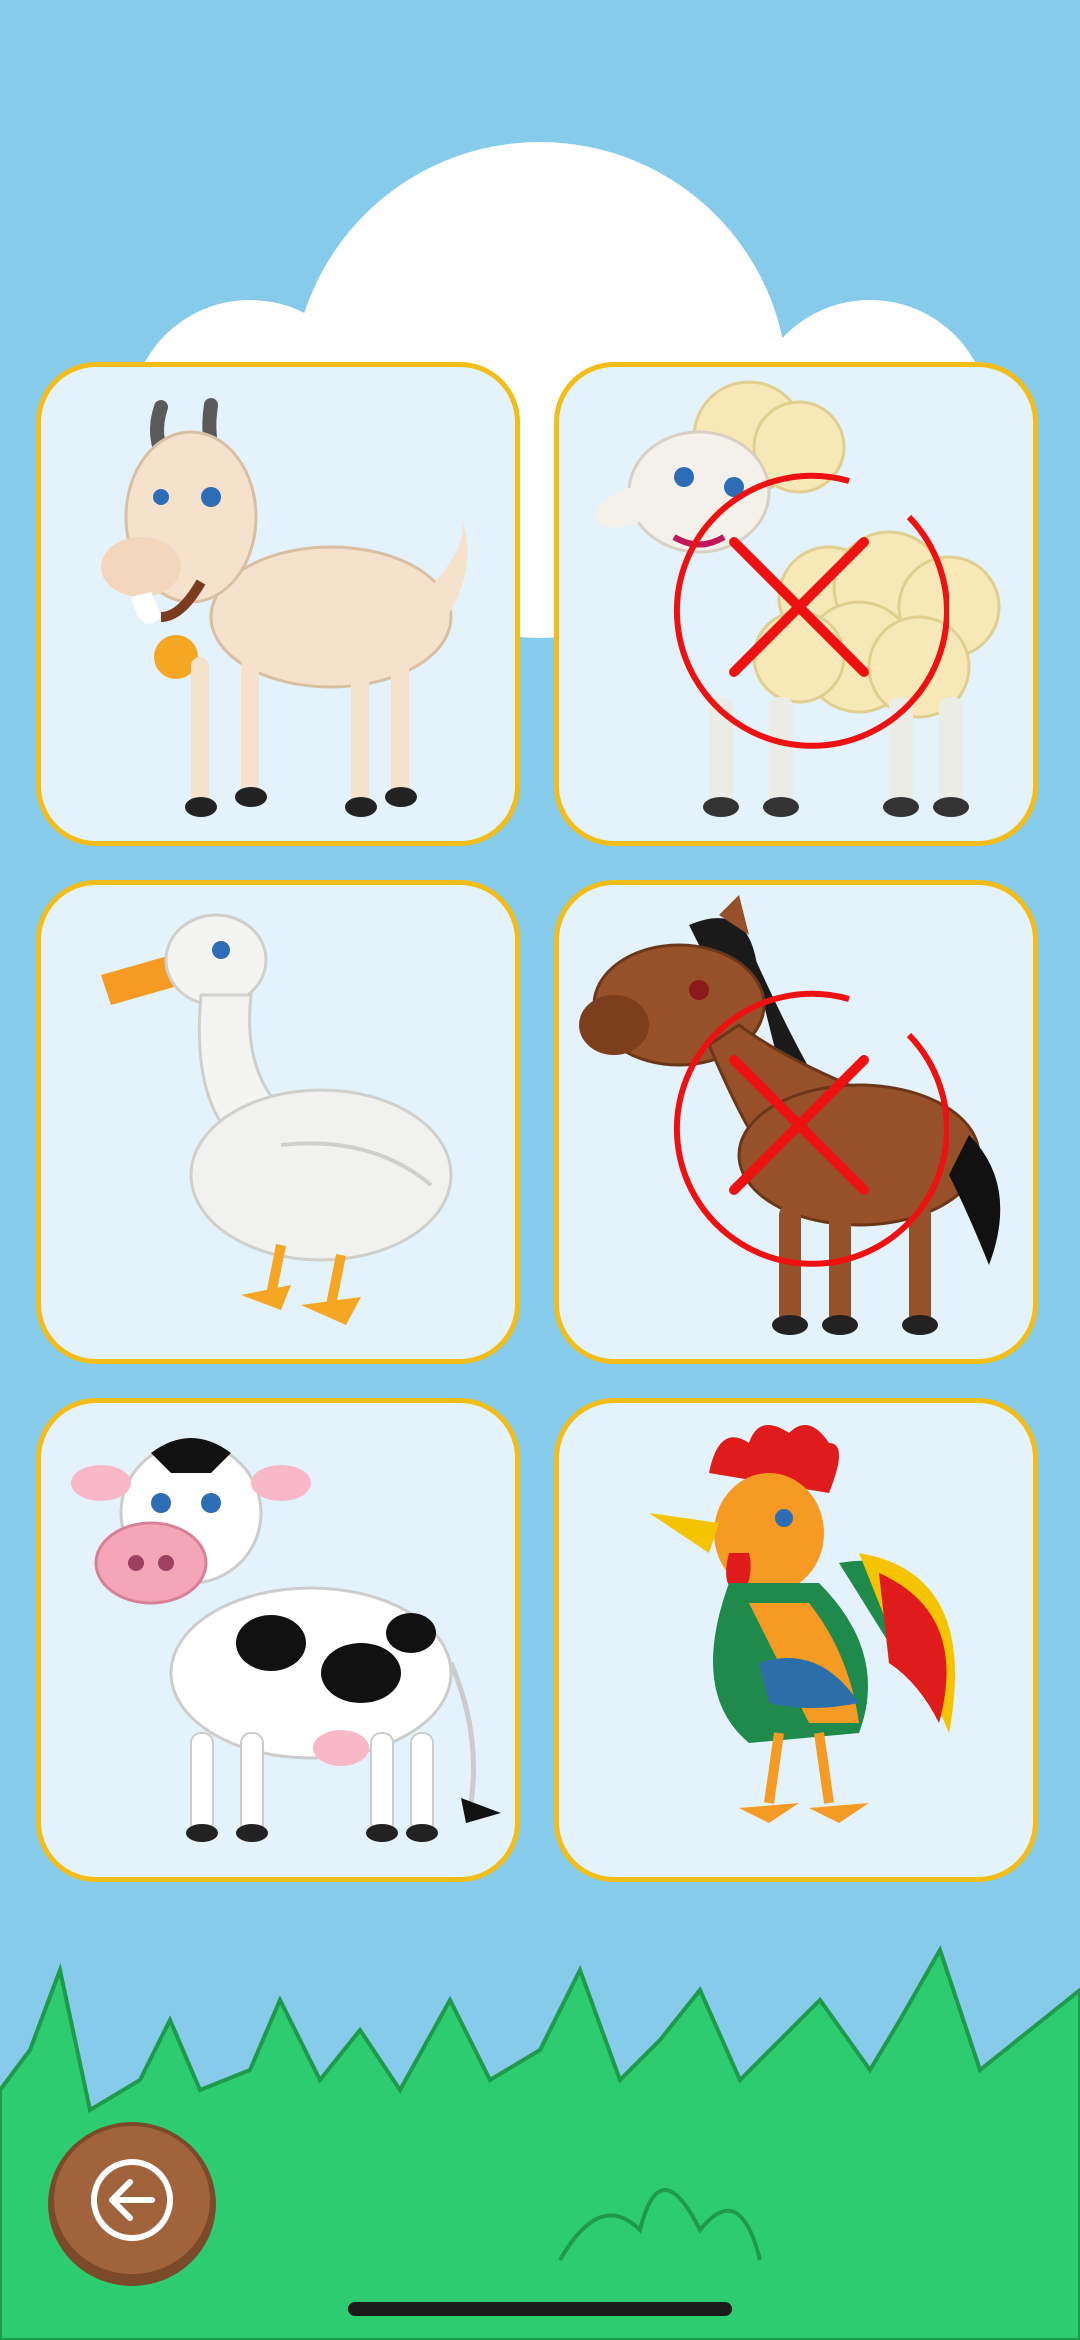  I want to click on animal-card-horse, so click(796, 1122).